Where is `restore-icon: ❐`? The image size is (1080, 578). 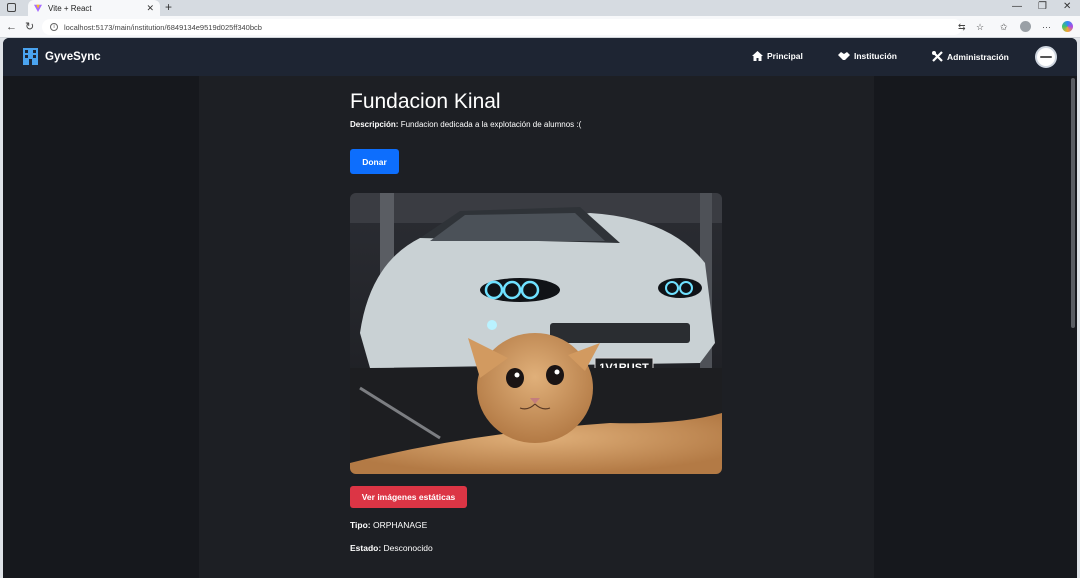
restore-icon: ❐ is located at coordinates (1042, 7).